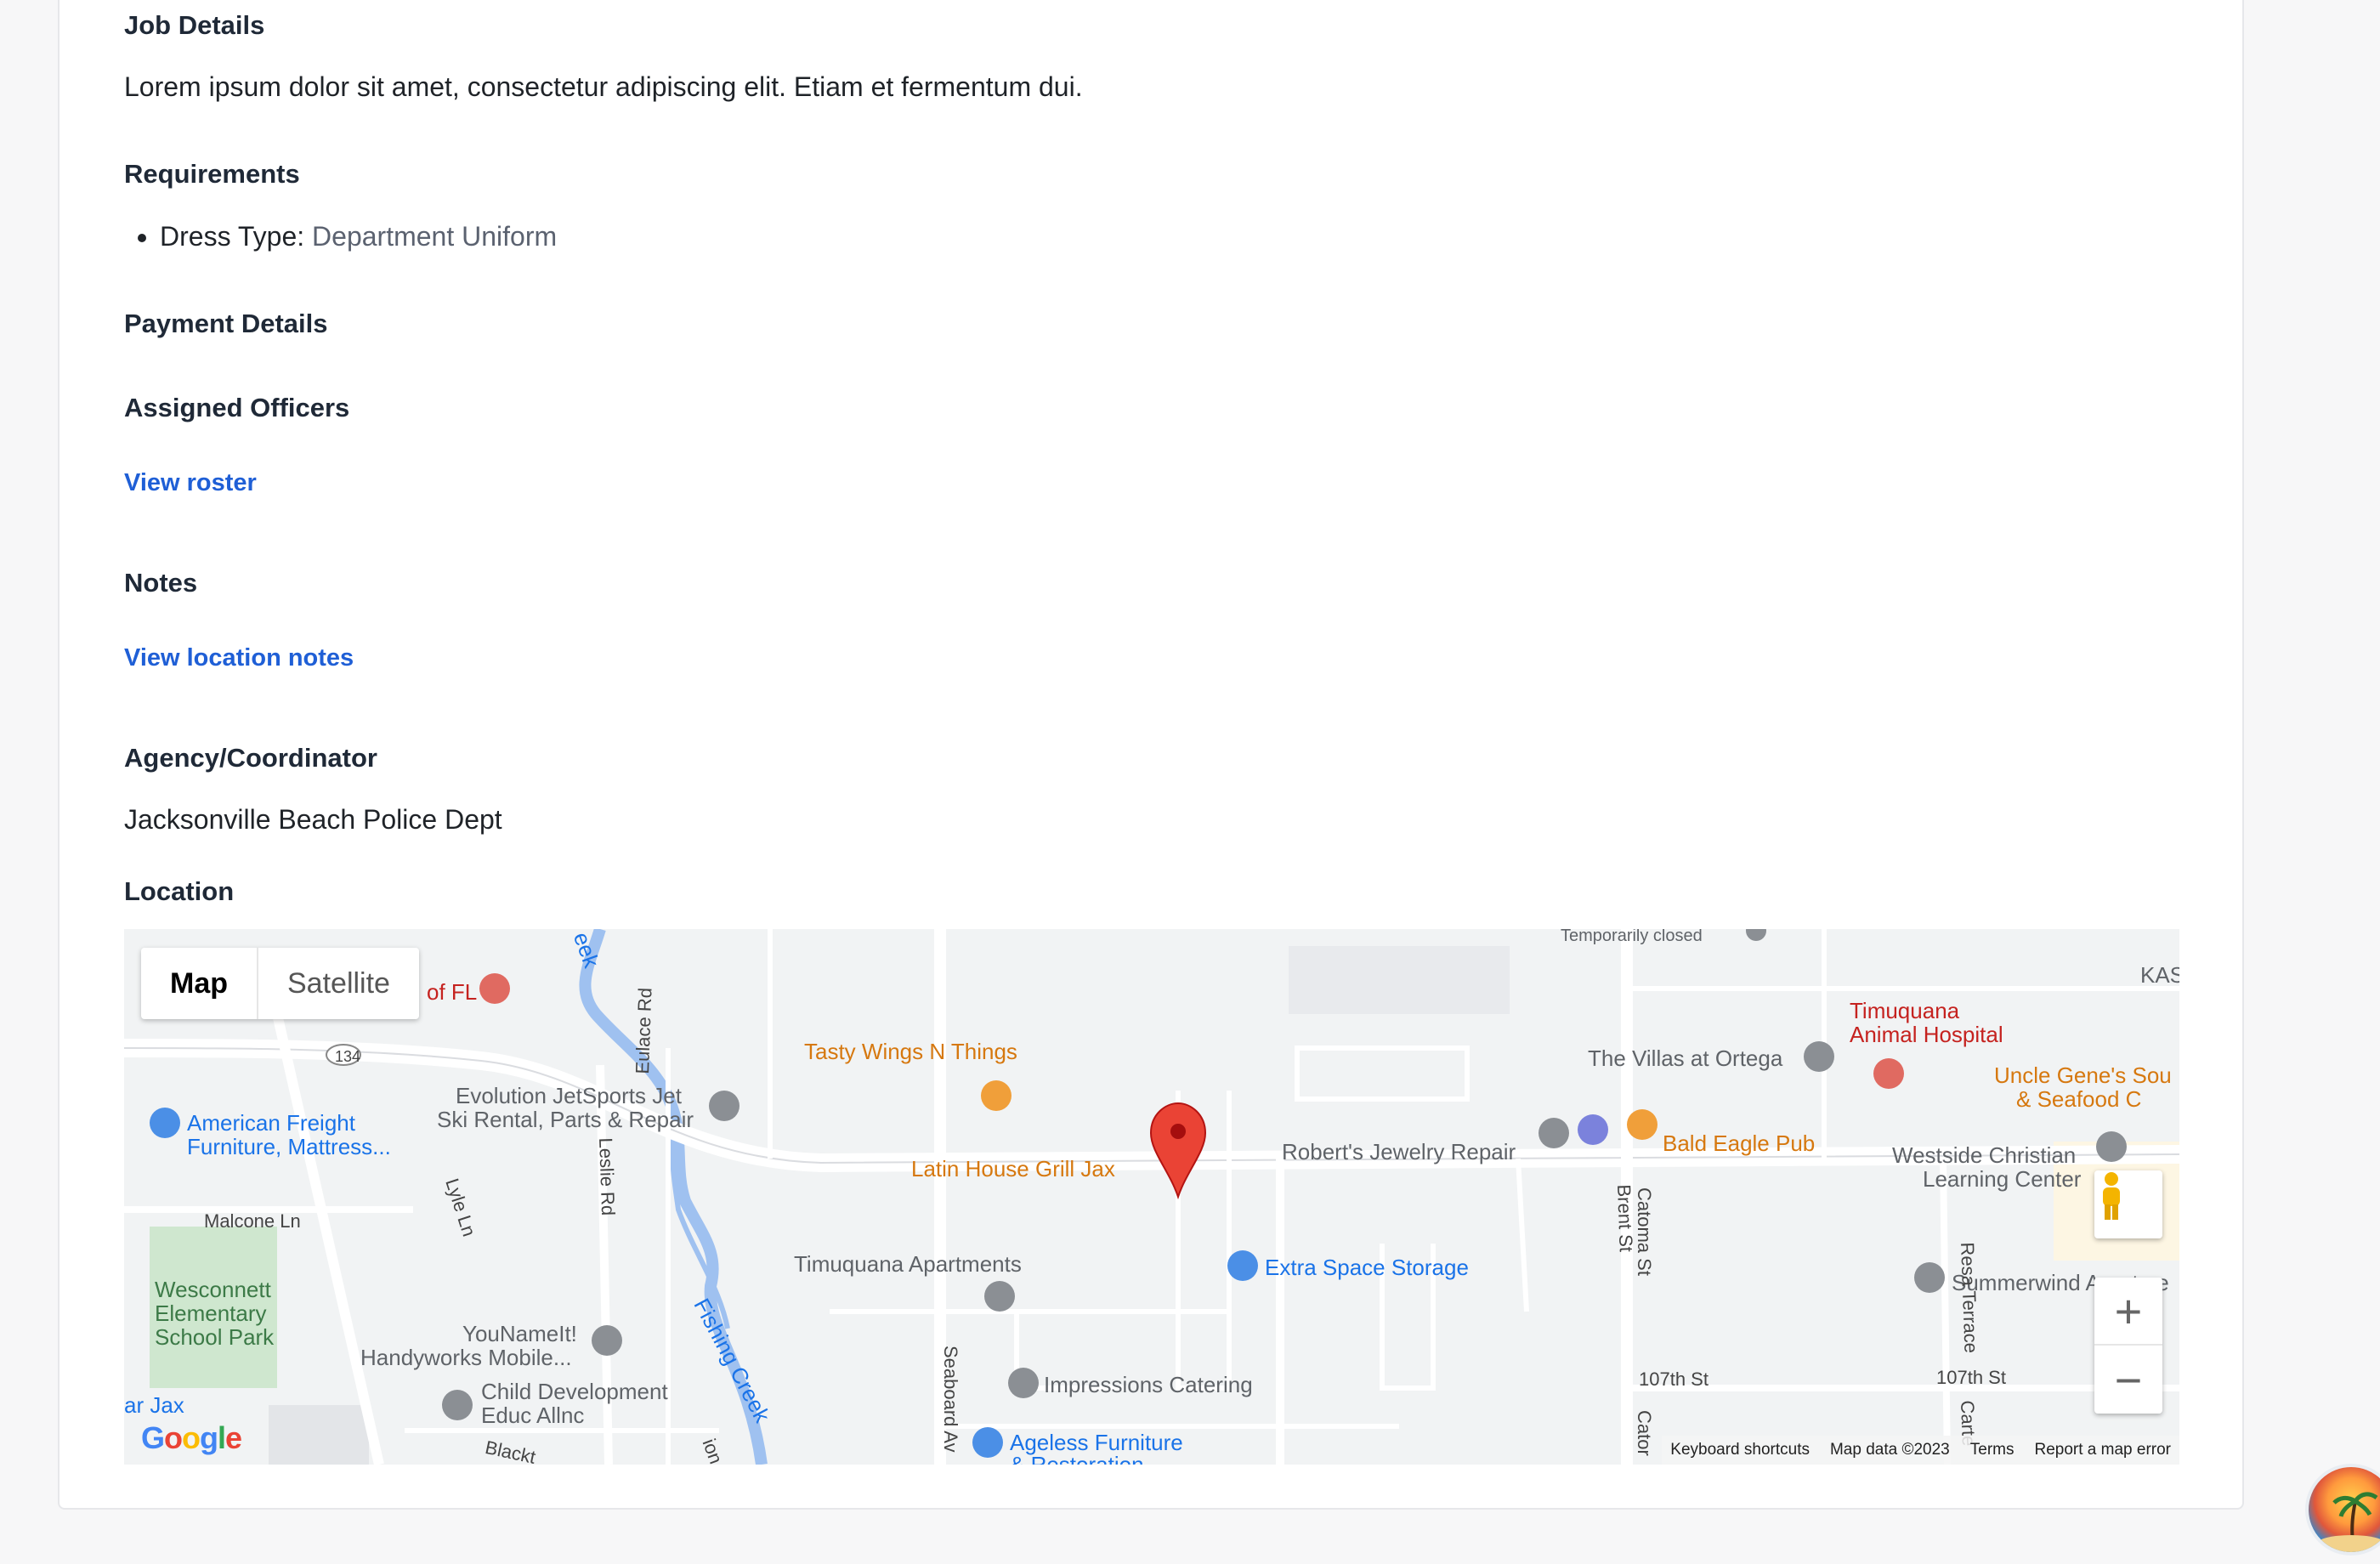 The image size is (2380, 1564). What do you see at coordinates (213, 1289) in the screenshot?
I see `map-label: Wesconnett` at bounding box center [213, 1289].